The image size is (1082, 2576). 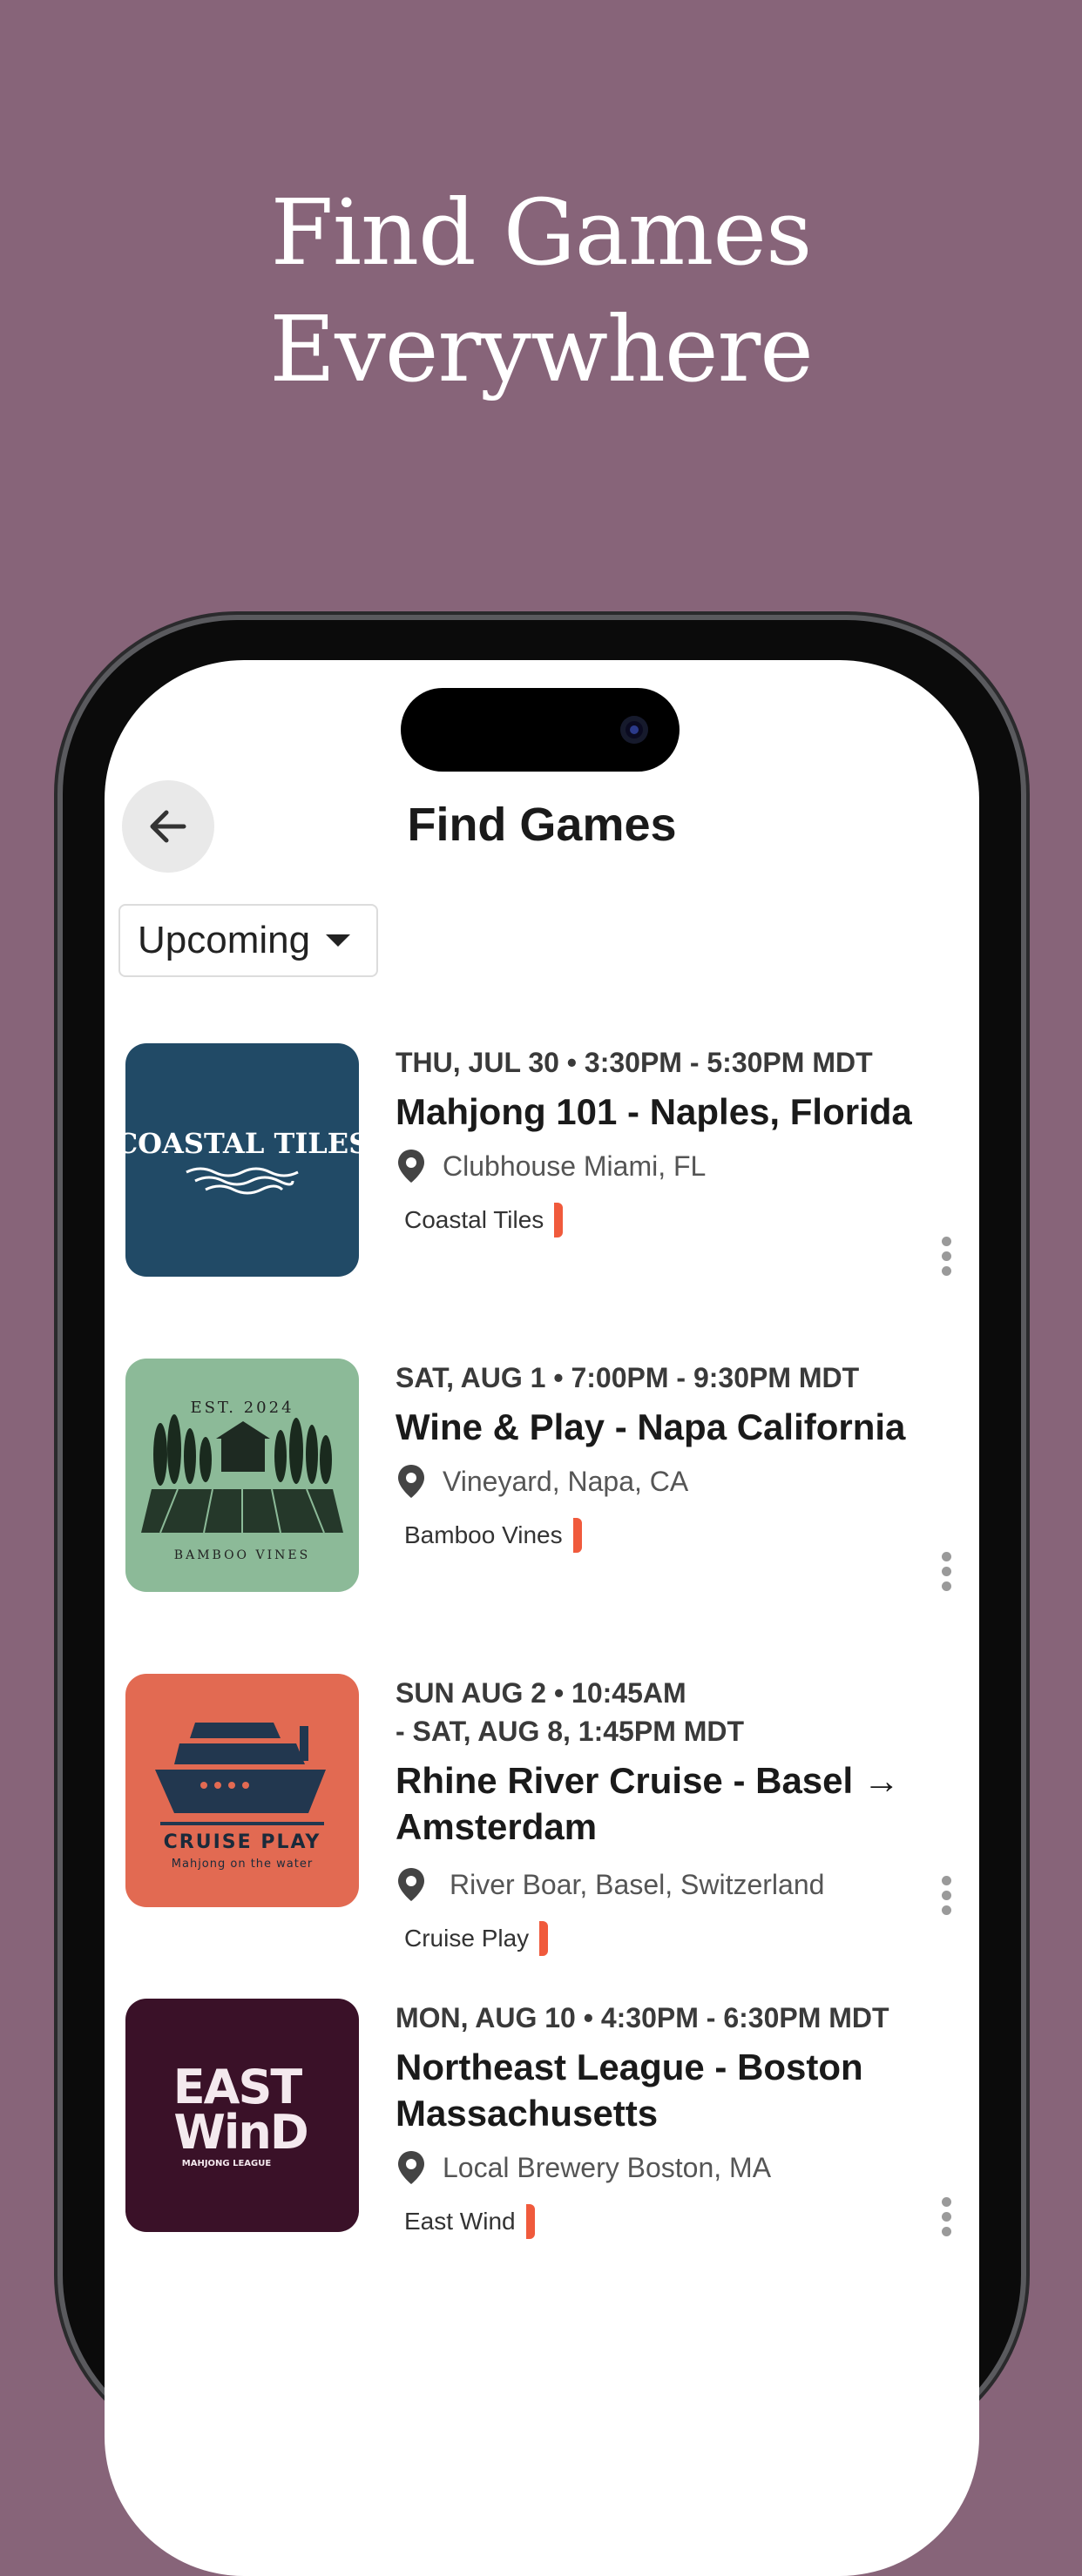 I want to click on event-host-name: Coastal Tiles, so click(x=474, y=1219).